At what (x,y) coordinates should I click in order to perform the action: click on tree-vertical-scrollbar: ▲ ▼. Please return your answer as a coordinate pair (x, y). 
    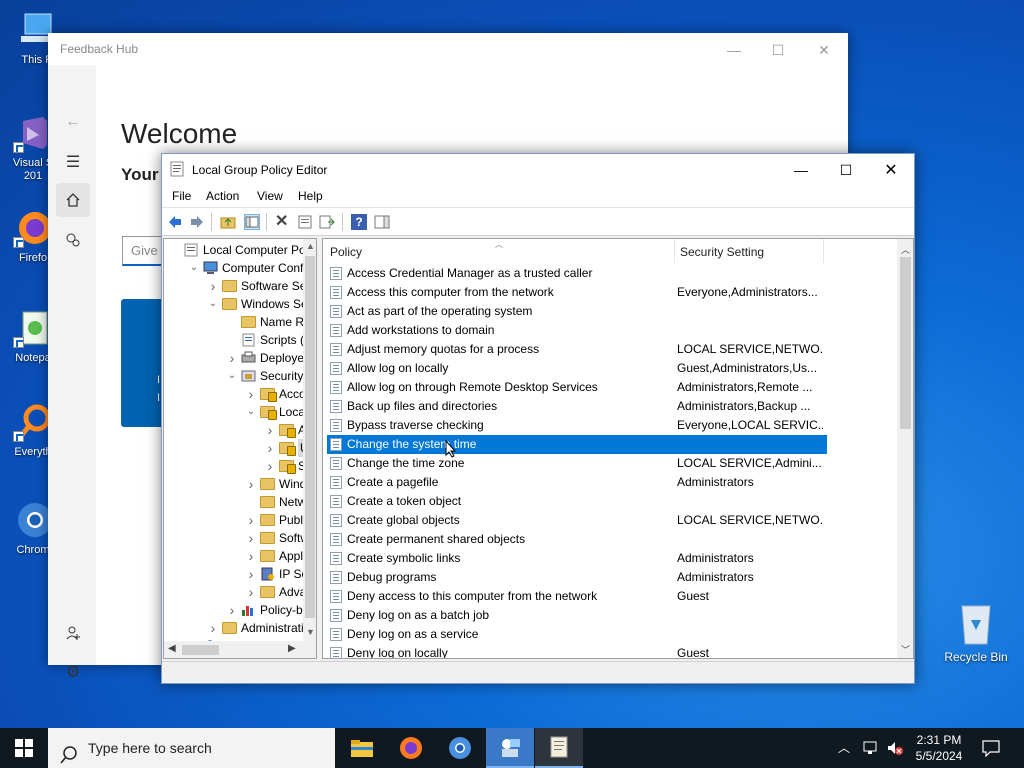
    Looking at the image, I should click on (309, 440).